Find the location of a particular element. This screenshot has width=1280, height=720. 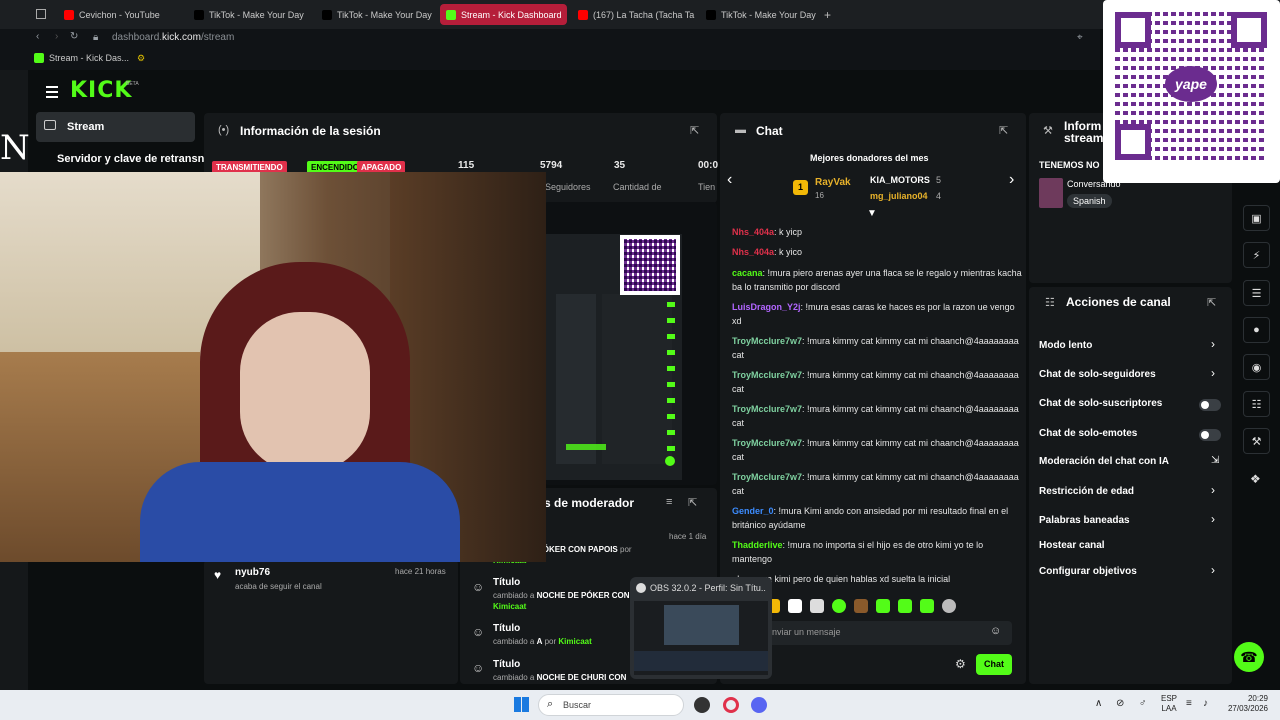

chat-username: Gender_0 is located at coordinates (753, 511).